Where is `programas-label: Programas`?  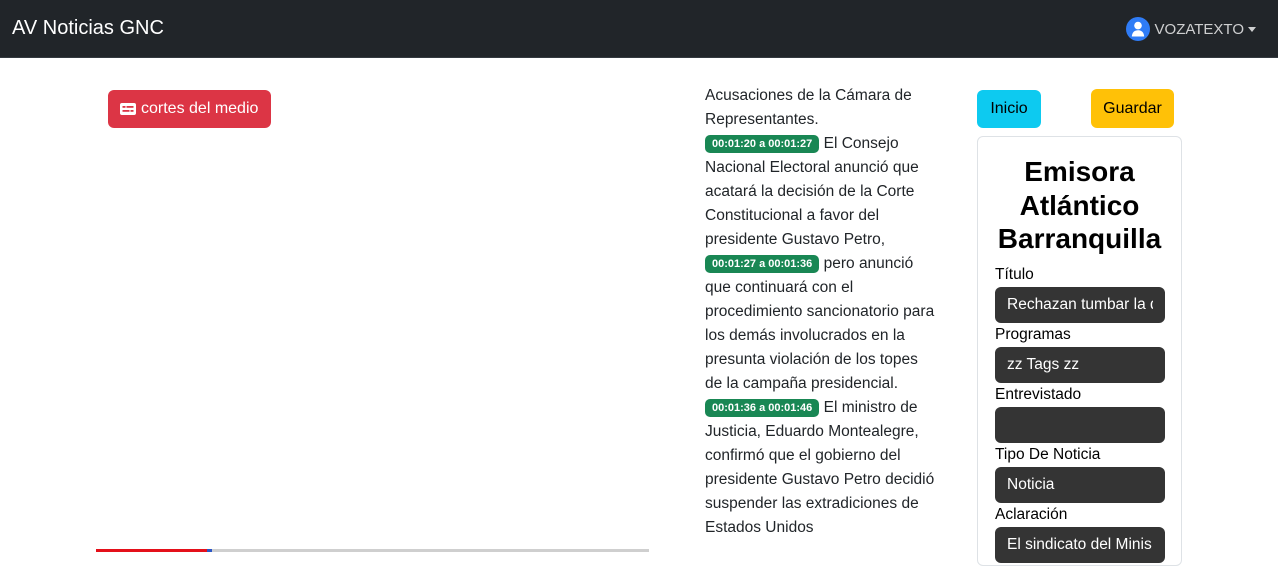
programas-label: Programas is located at coordinates (1033, 334).